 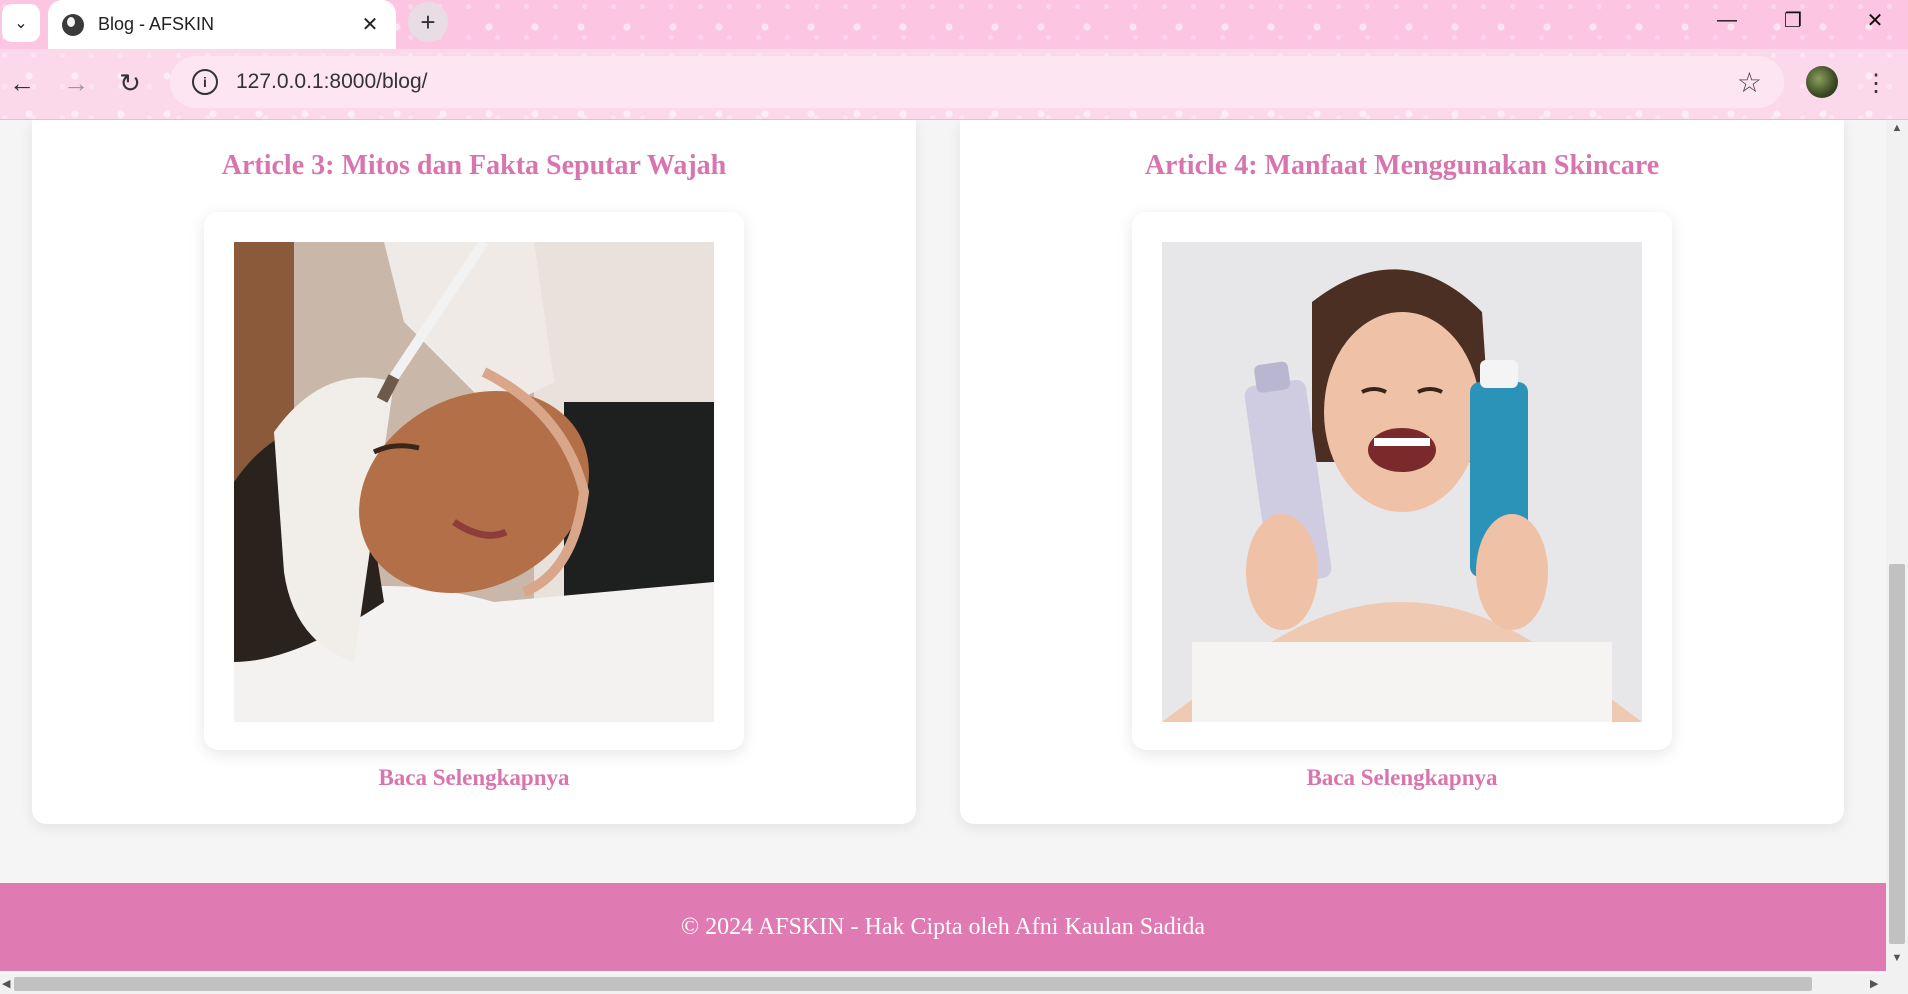 I want to click on browser-toolbar: ← → ↻ i 127.0.0.1:8000/blog/ ☆ ⋮, so click(x=954, y=84).